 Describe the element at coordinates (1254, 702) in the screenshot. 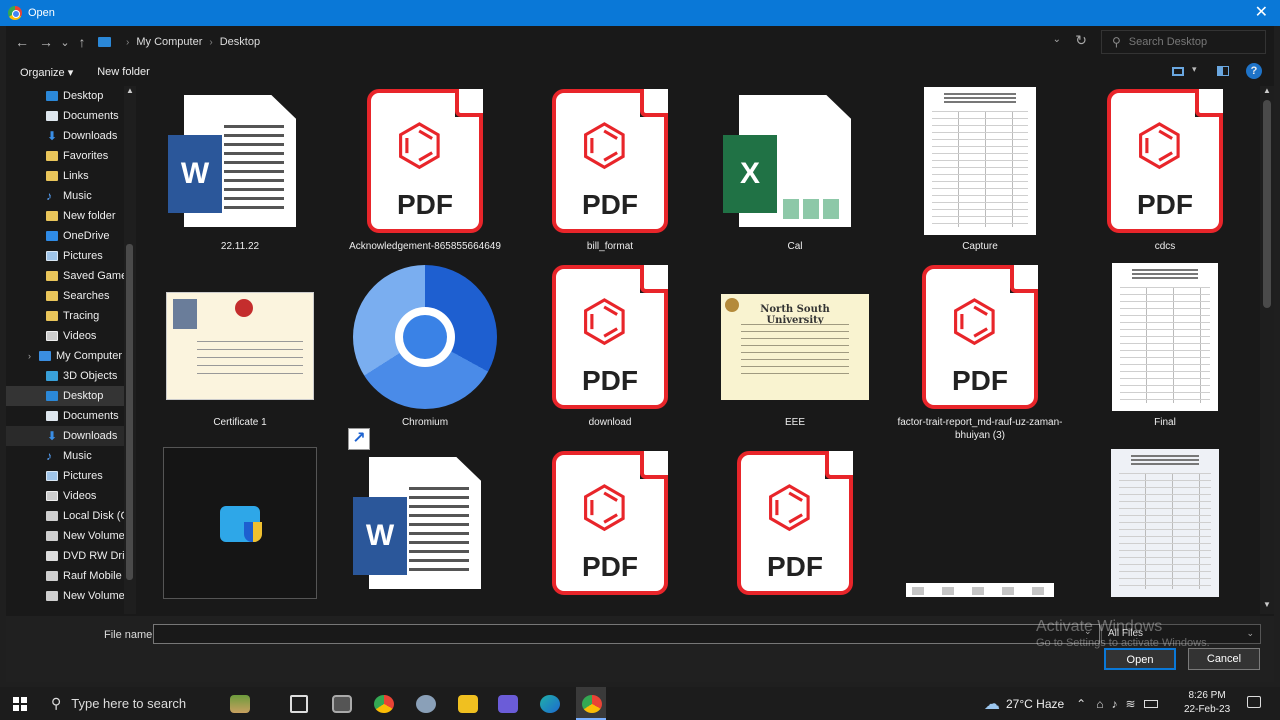

I see `notification-icon` at that location.